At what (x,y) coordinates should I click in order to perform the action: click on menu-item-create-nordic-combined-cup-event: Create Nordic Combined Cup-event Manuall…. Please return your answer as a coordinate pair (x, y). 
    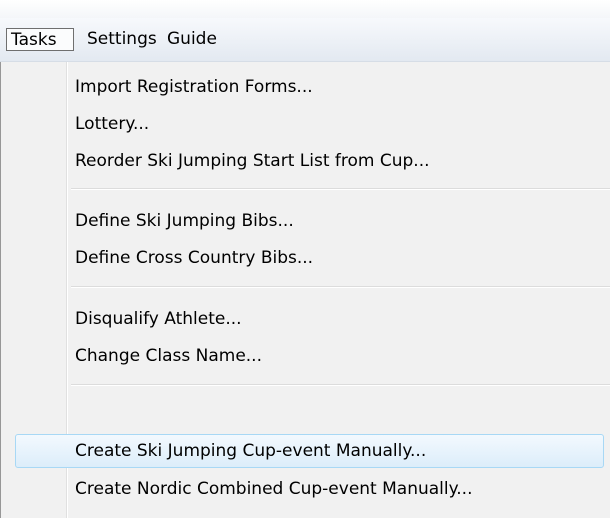
    Looking at the image, I should click on (335, 489).